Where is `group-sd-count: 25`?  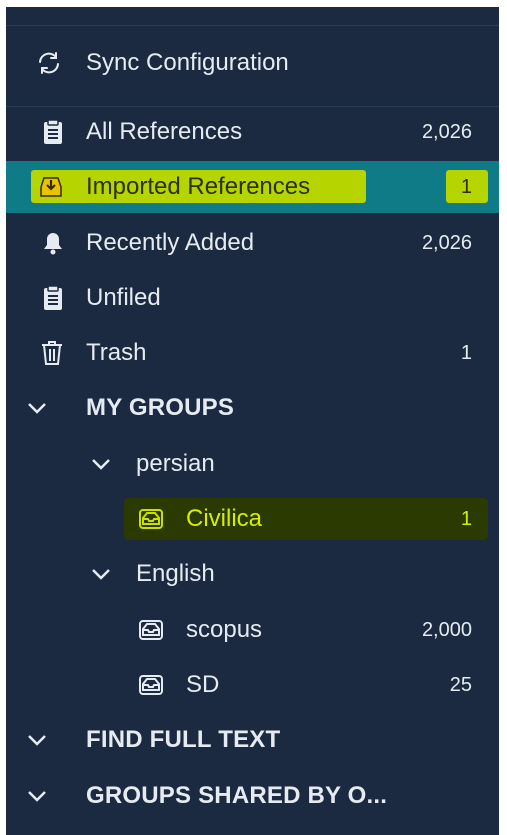 group-sd-count: 25 is located at coordinates (460, 684).